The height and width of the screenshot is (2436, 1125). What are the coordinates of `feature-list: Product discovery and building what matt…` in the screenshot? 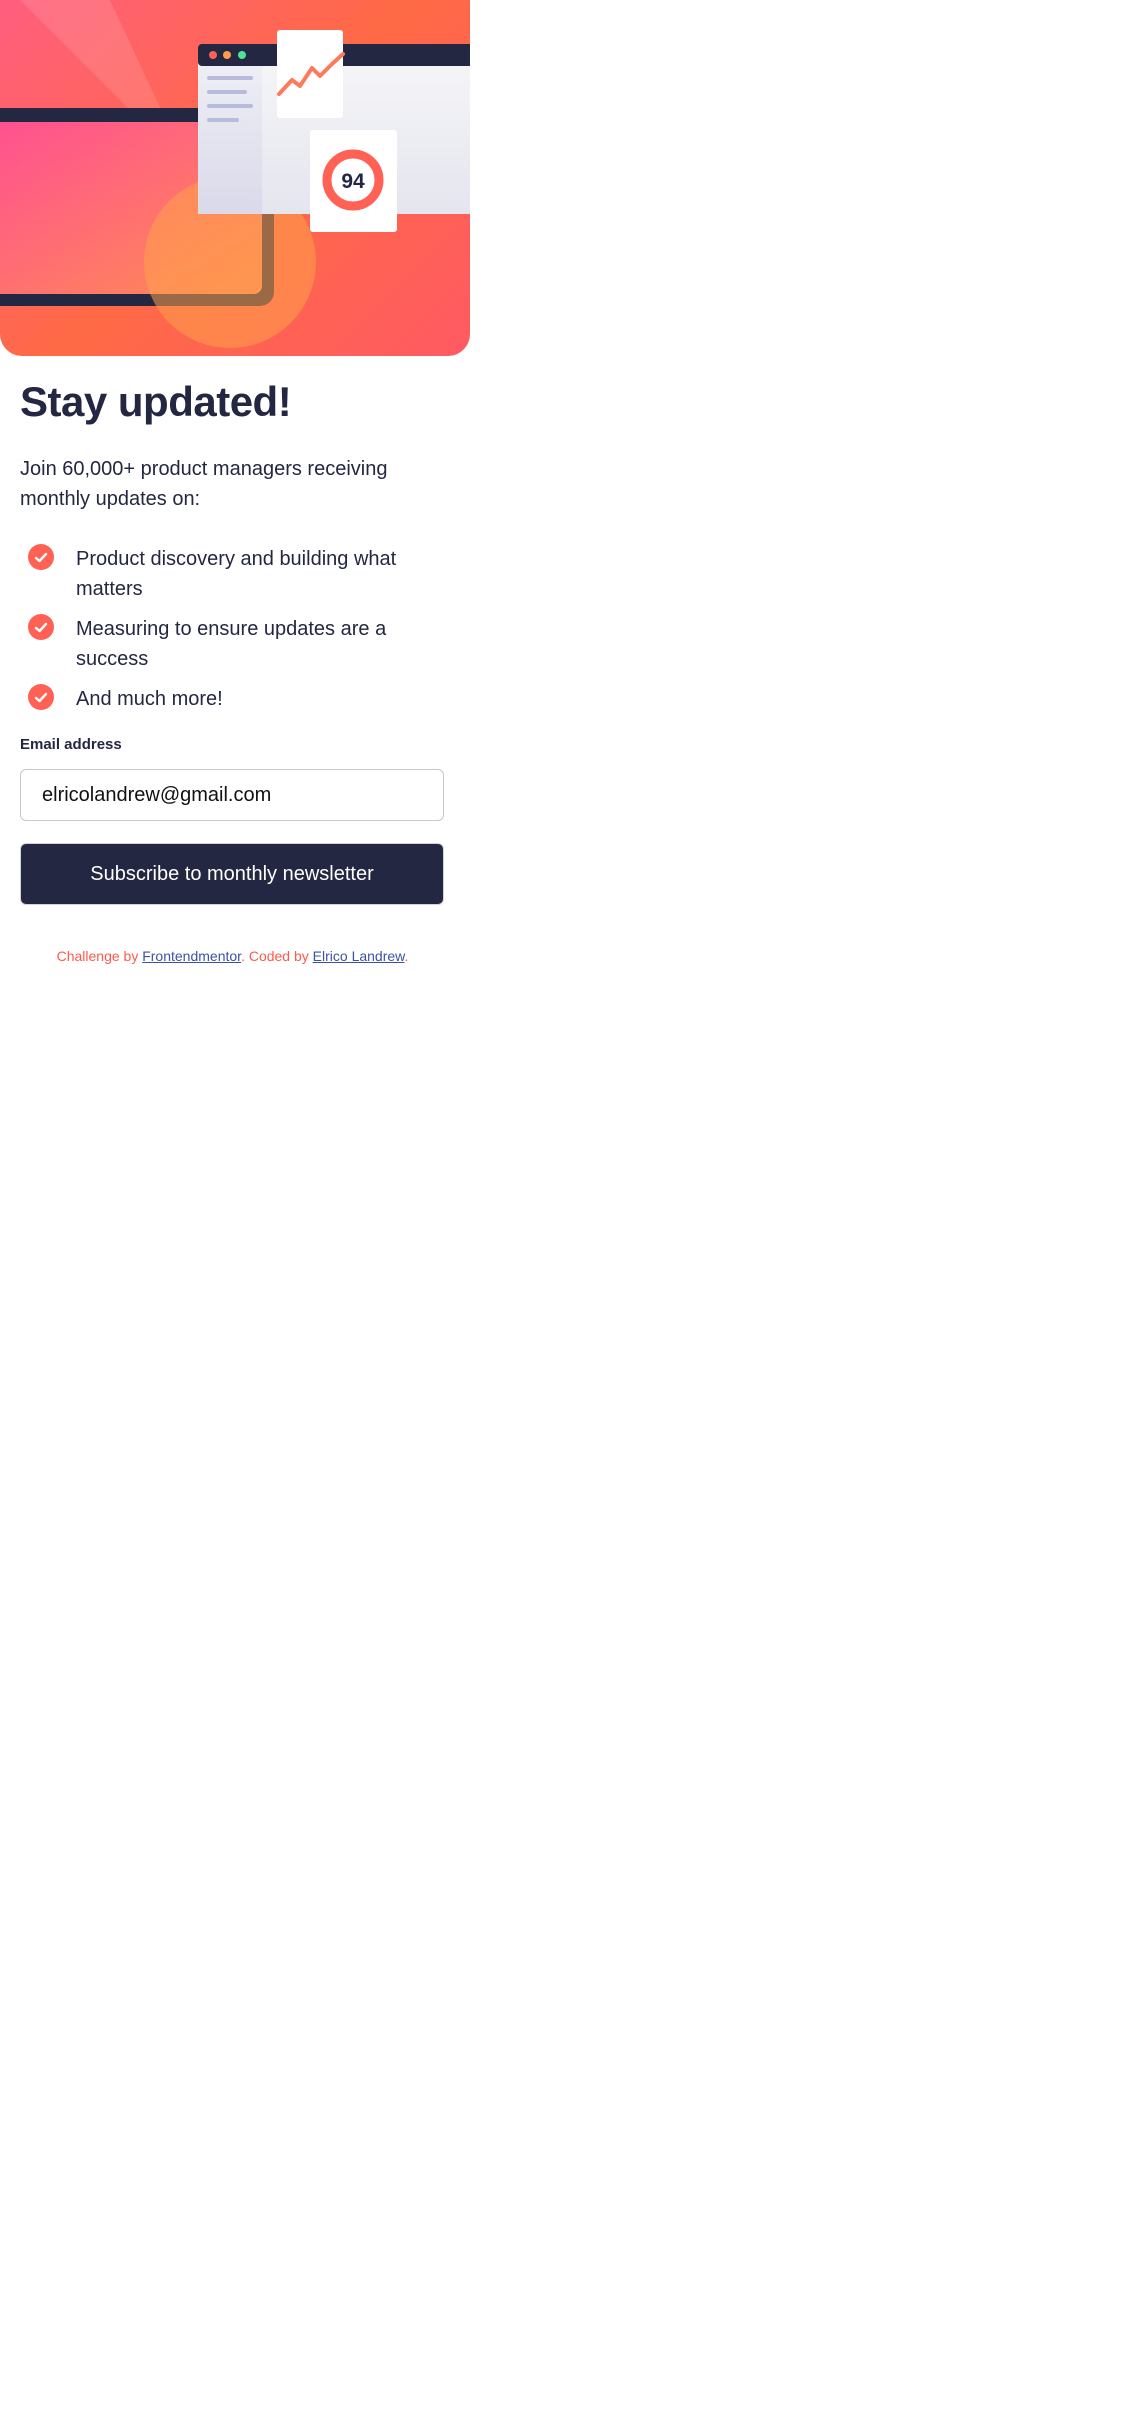 It's located at (238, 629).